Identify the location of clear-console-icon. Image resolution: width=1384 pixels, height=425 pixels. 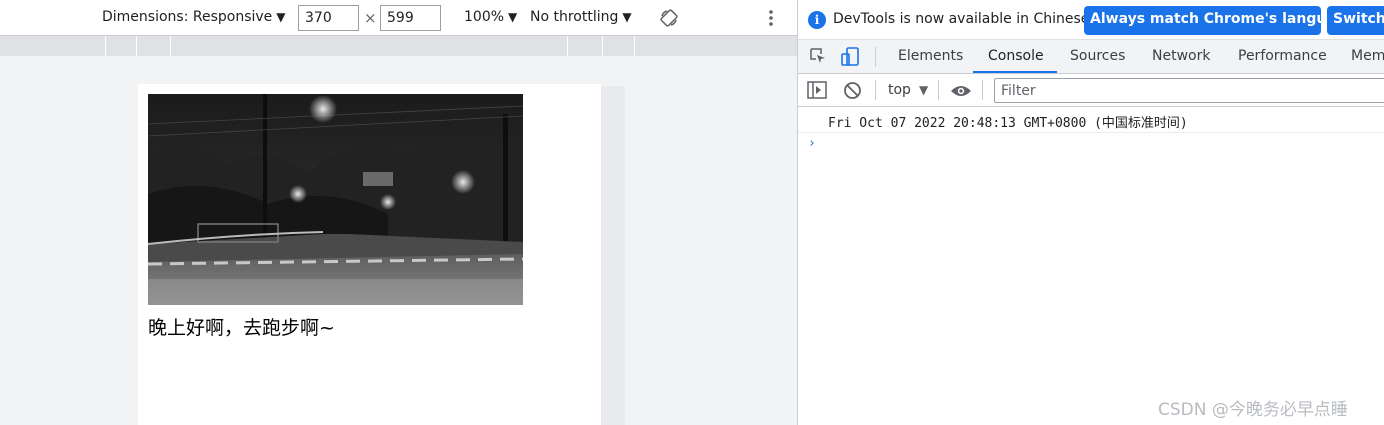
(852, 90).